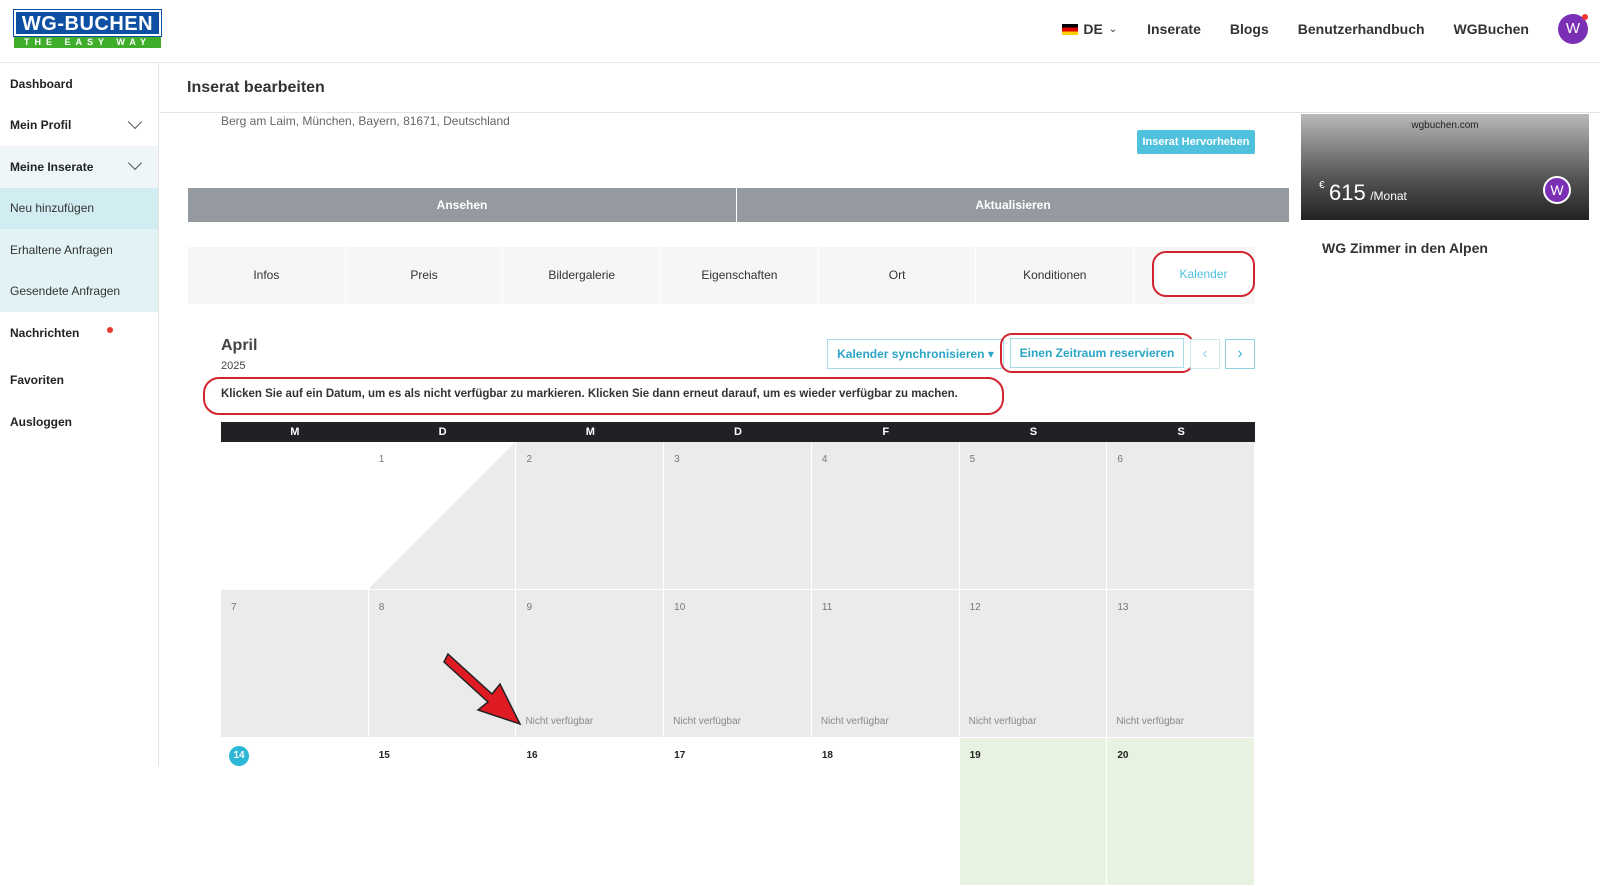  I want to click on preview-price: € 615 /Monat, so click(1363, 193).